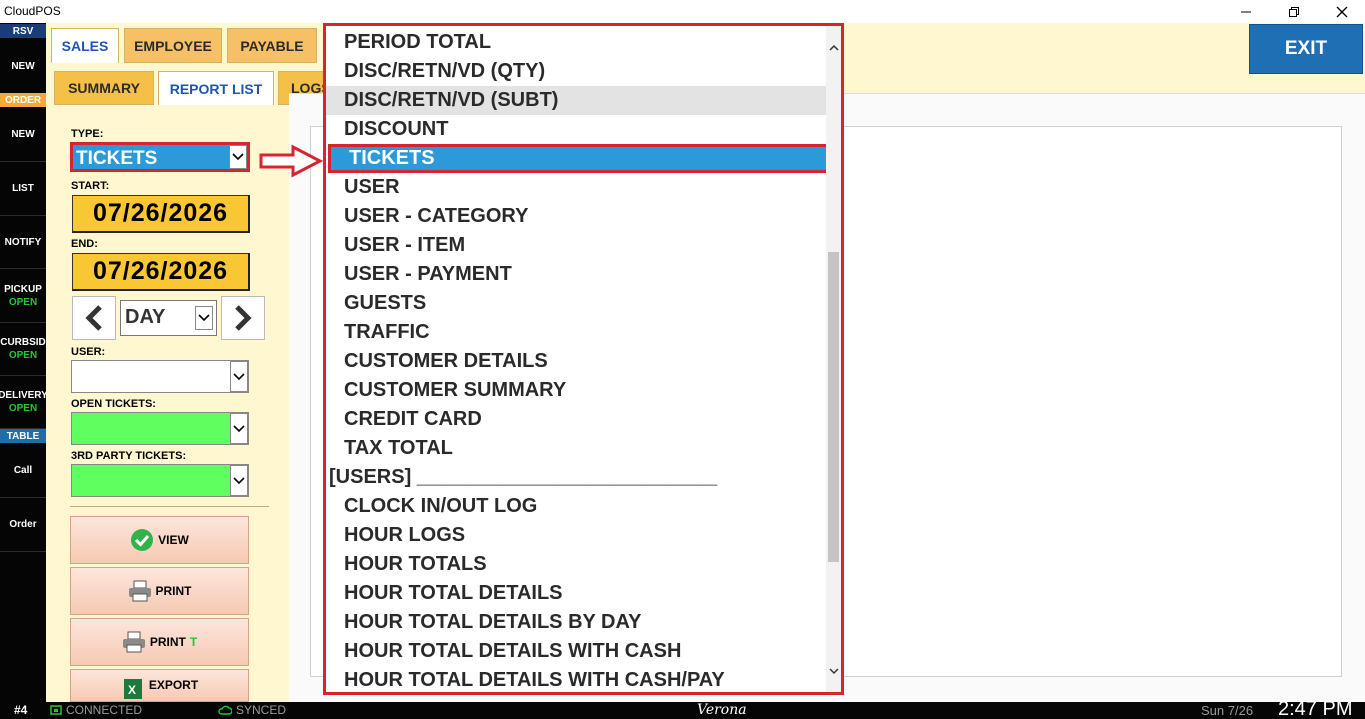 The height and width of the screenshot is (719, 1365). I want to click on dropdown-option: TICKETS, so click(579, 158).